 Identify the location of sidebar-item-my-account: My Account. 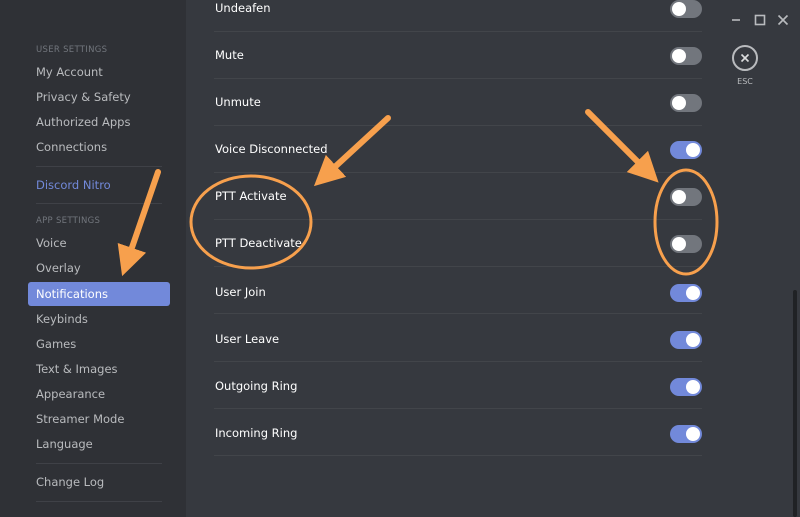
(99, 72).